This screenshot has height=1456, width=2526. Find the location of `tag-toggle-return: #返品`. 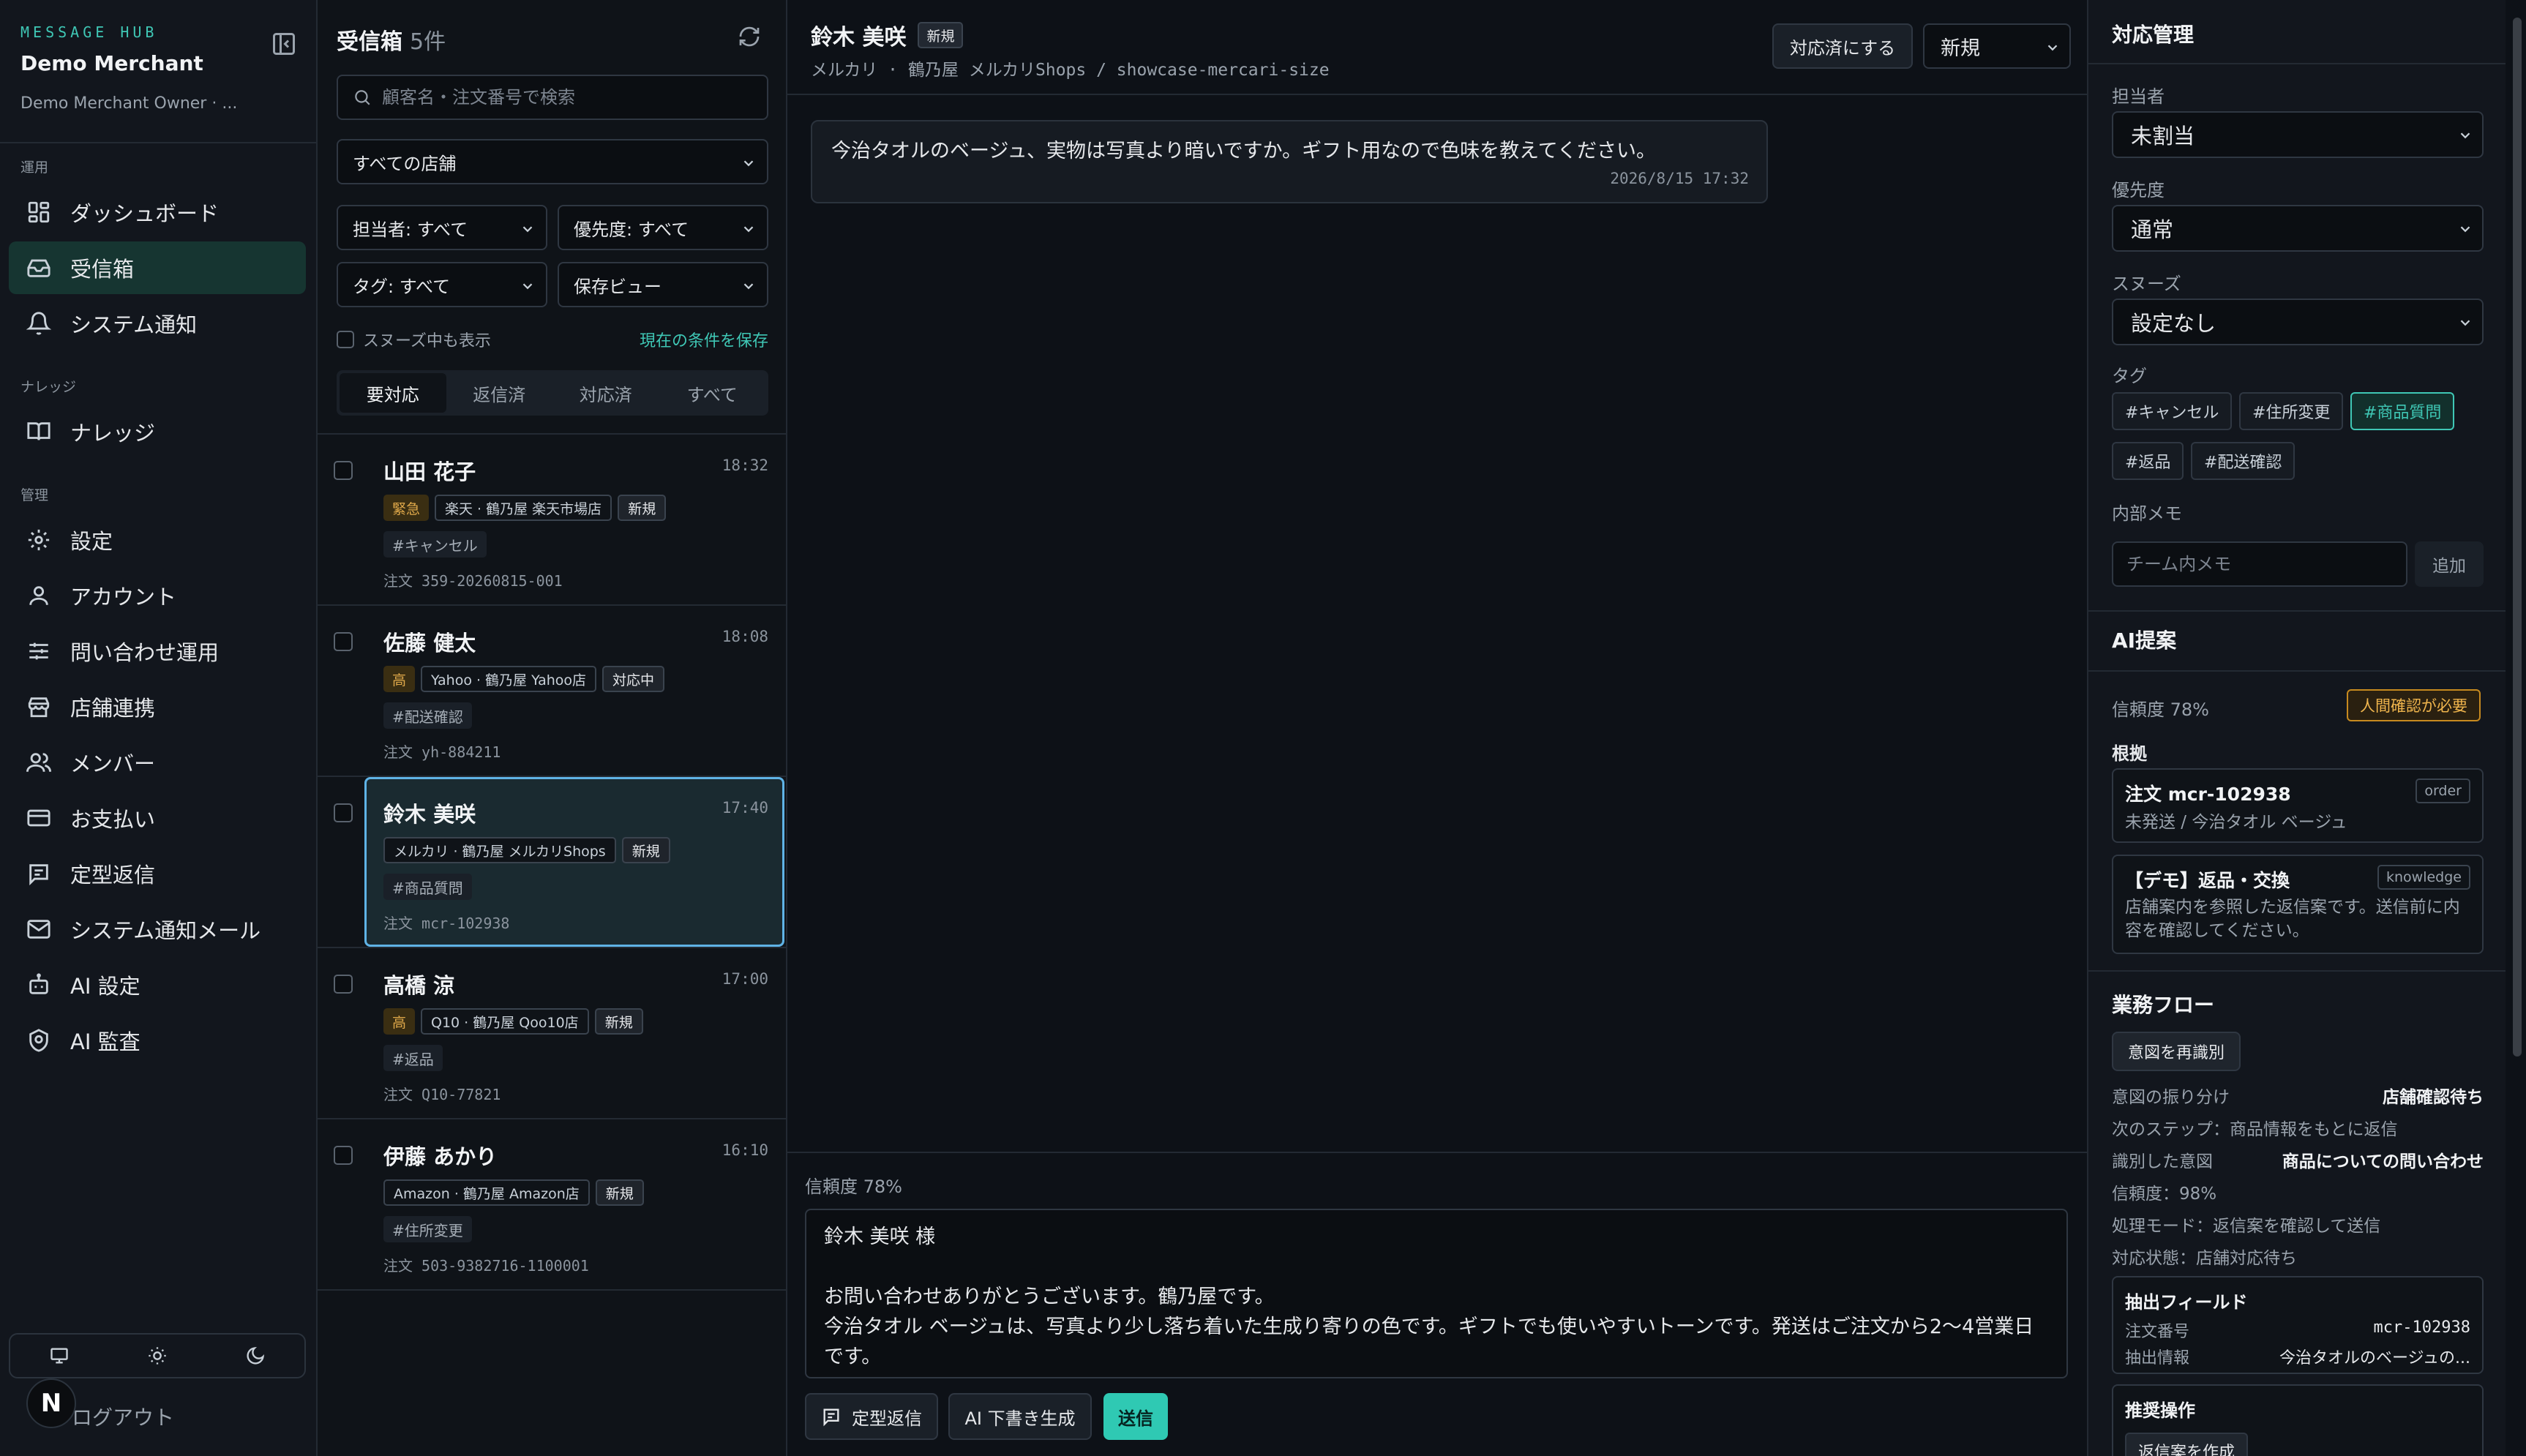

tag-toggle-return: #返品 is located at coordinates (2148, 461).